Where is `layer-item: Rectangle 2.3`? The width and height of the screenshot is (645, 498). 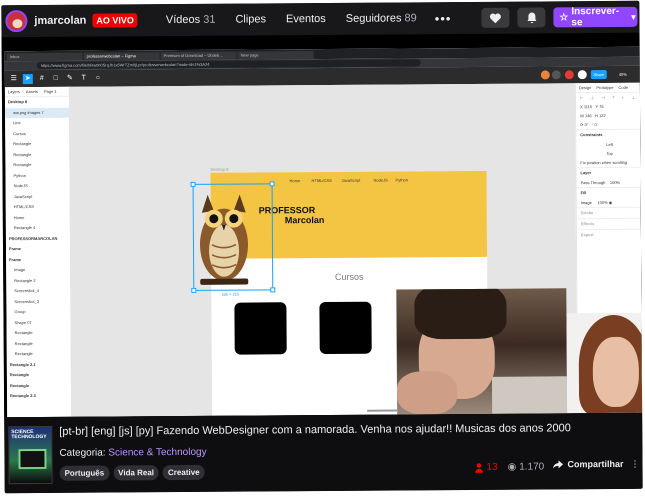 layer-item: Rectangle 2.3 is located at coordinates (39, 396).